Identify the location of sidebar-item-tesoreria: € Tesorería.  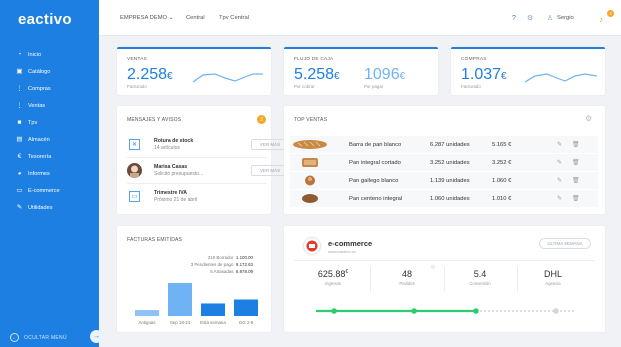
(49, 157).